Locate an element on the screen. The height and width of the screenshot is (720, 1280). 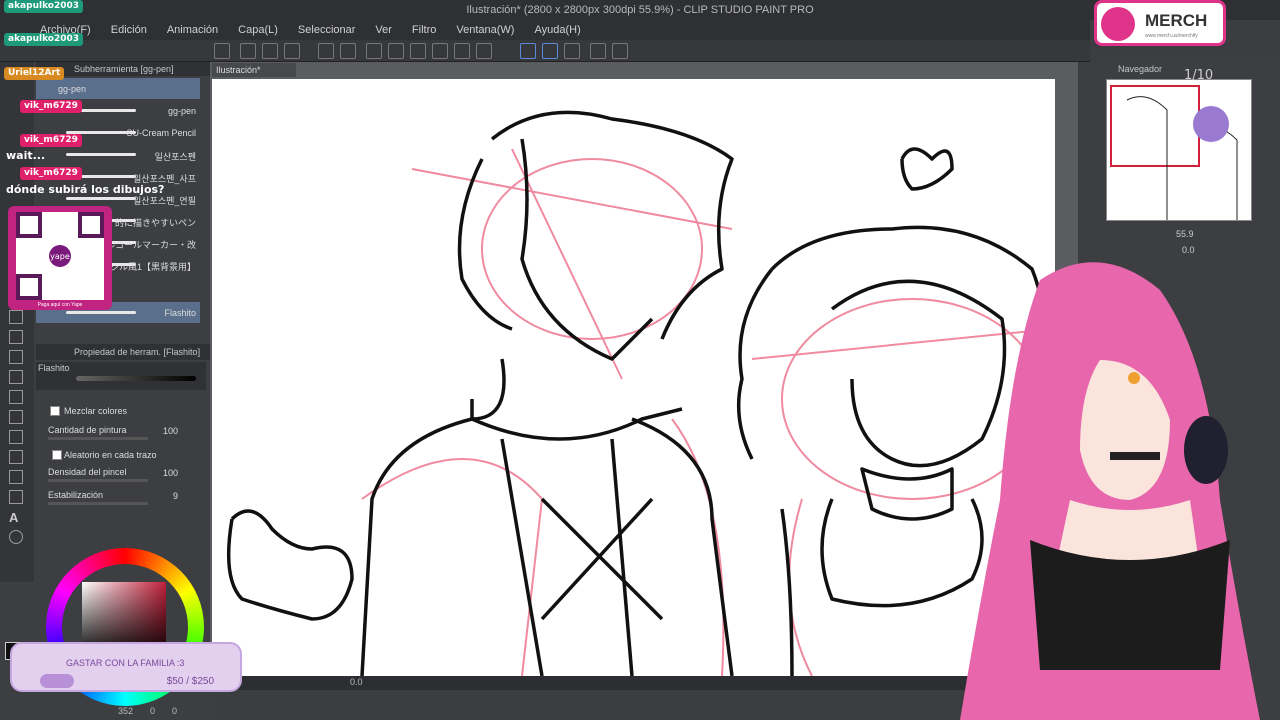
fill-icon is located at coordinates (396, 51).